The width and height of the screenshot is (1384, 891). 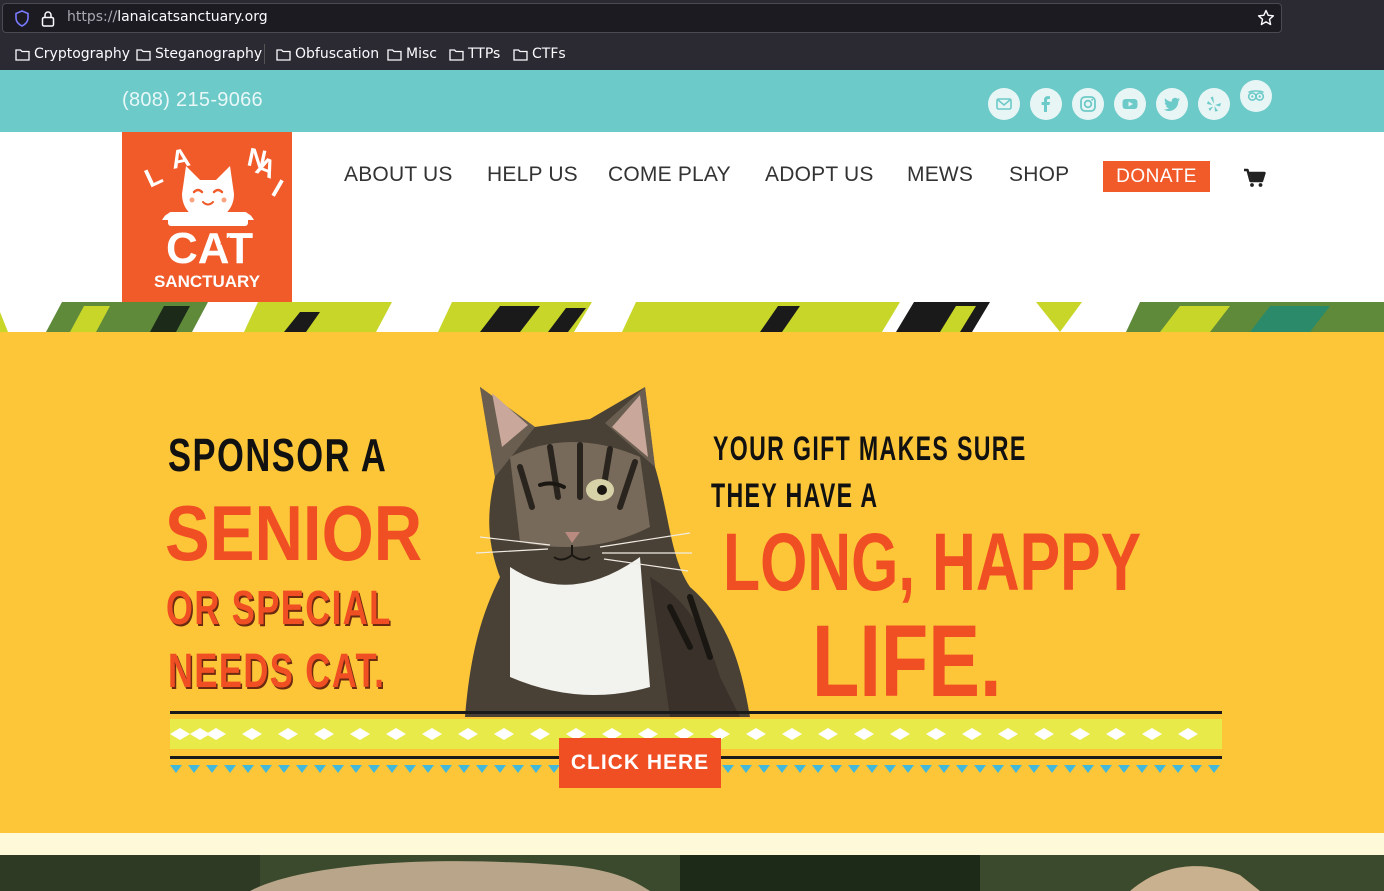 What do you see at coordinates (940, 175) in the screenshot?
I see `nav-mews: MEWS` at bounding box center [940, 175].